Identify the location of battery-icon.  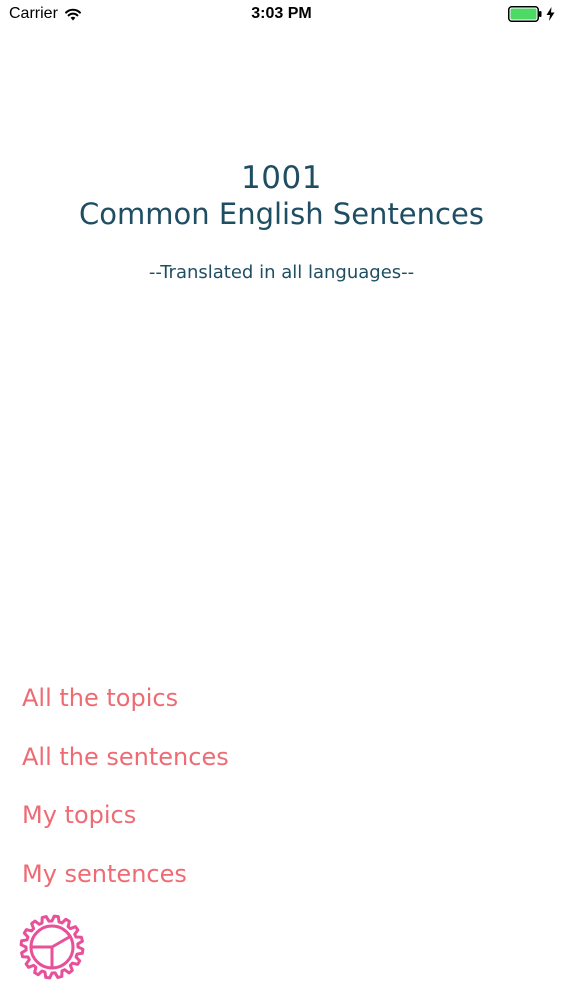
(525, 14).